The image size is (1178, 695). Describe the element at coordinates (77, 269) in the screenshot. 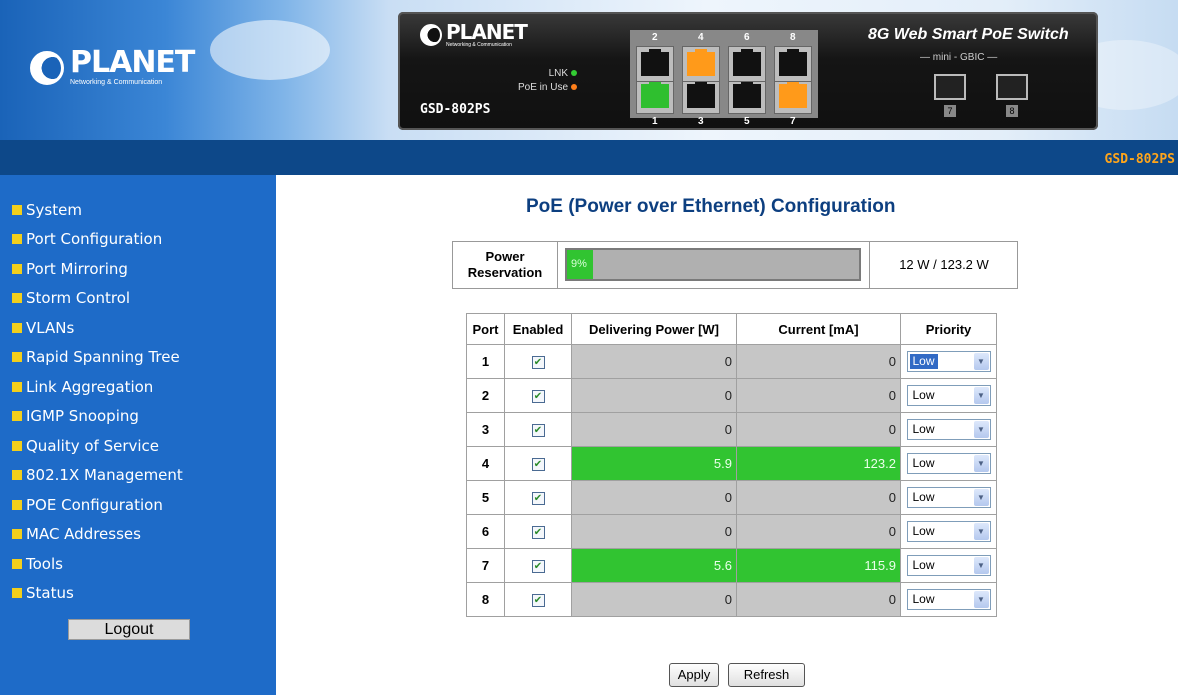

I see `sidebar-item-label: Port Mirroring` at that location.